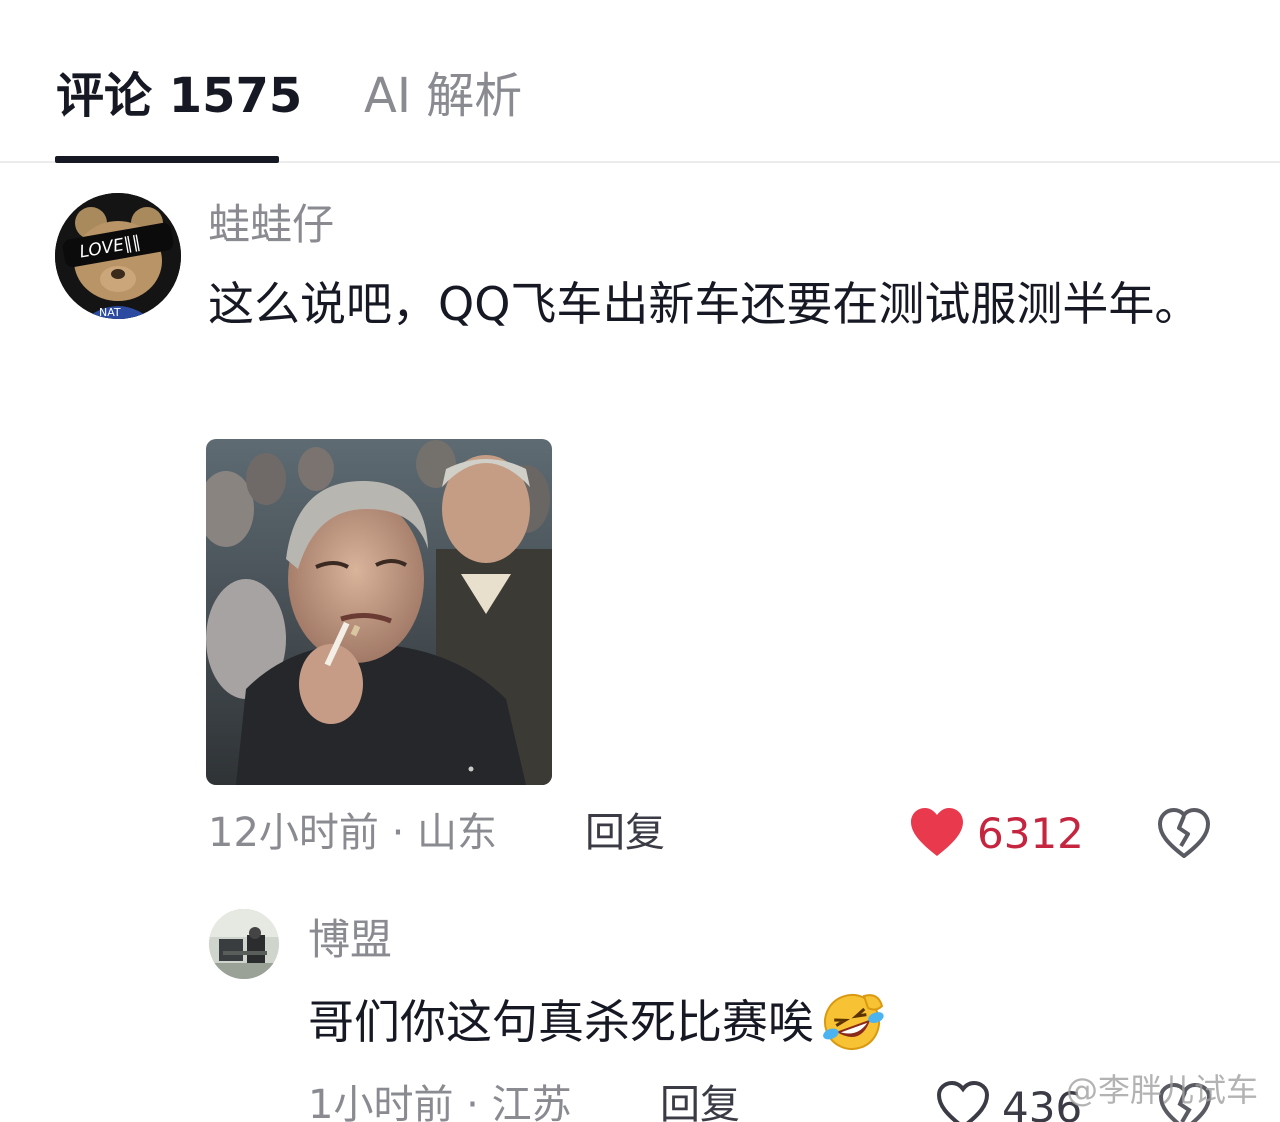  What do you see at coordinates (704, 304) in the screenshot?
I see `comment-text: 这么说吧，QQ飞车出新车还要在测试服测半年。` at bounding box center [704, 304].